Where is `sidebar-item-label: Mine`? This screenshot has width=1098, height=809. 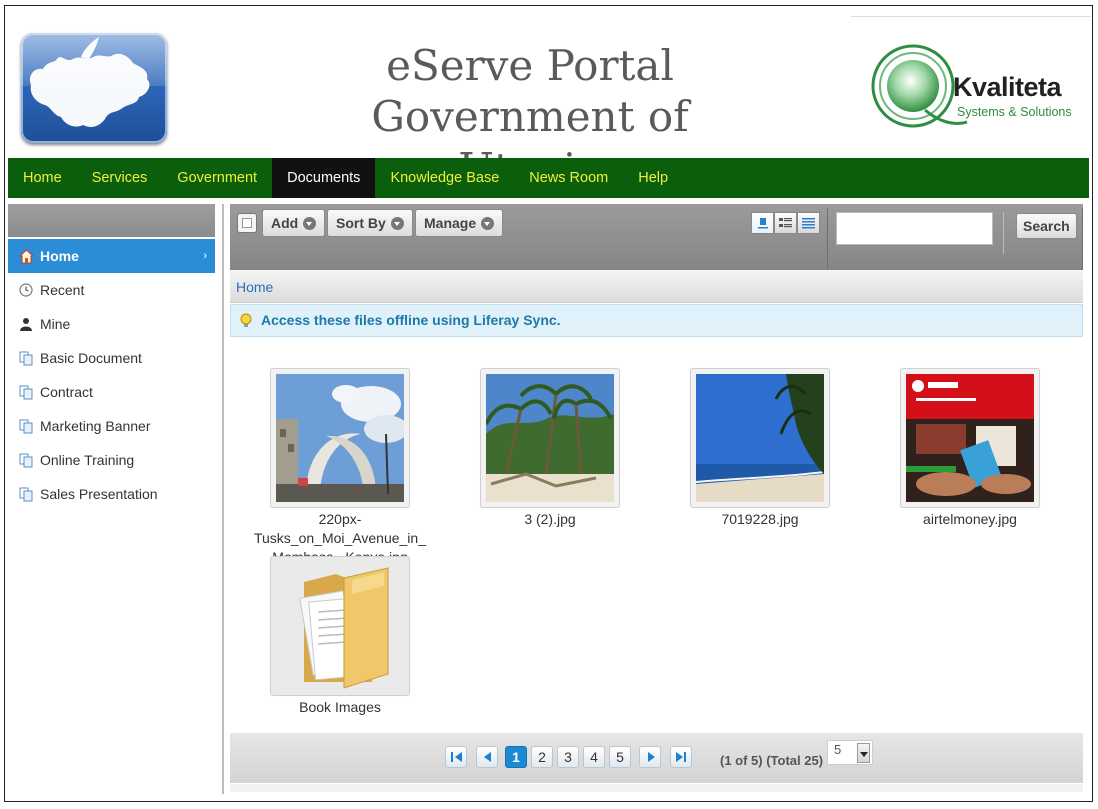 sidebar-item-label: Mine is located at coordinates (55, 324).